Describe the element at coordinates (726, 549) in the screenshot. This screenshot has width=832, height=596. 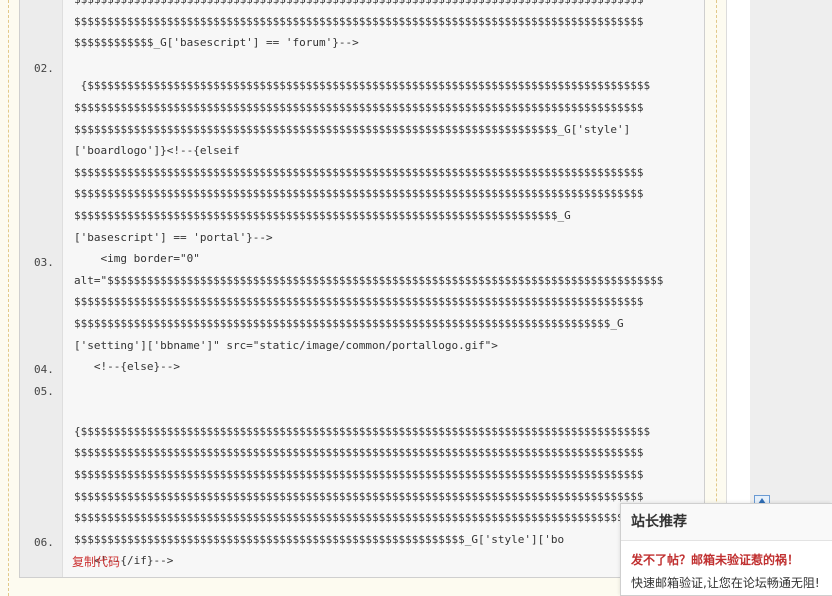
I see `recommend-popup: 站长推荐 发不了帖？邮箱未验证惹的祸！ 快速邮箱验证,让您在论坛畅通无阻!` at that location.